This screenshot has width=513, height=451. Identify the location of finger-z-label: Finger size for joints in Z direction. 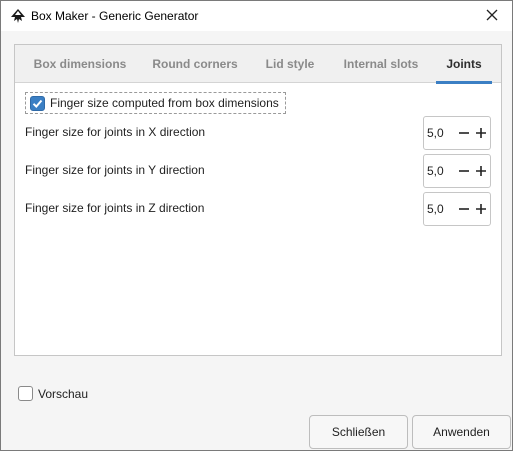
(115, 208).